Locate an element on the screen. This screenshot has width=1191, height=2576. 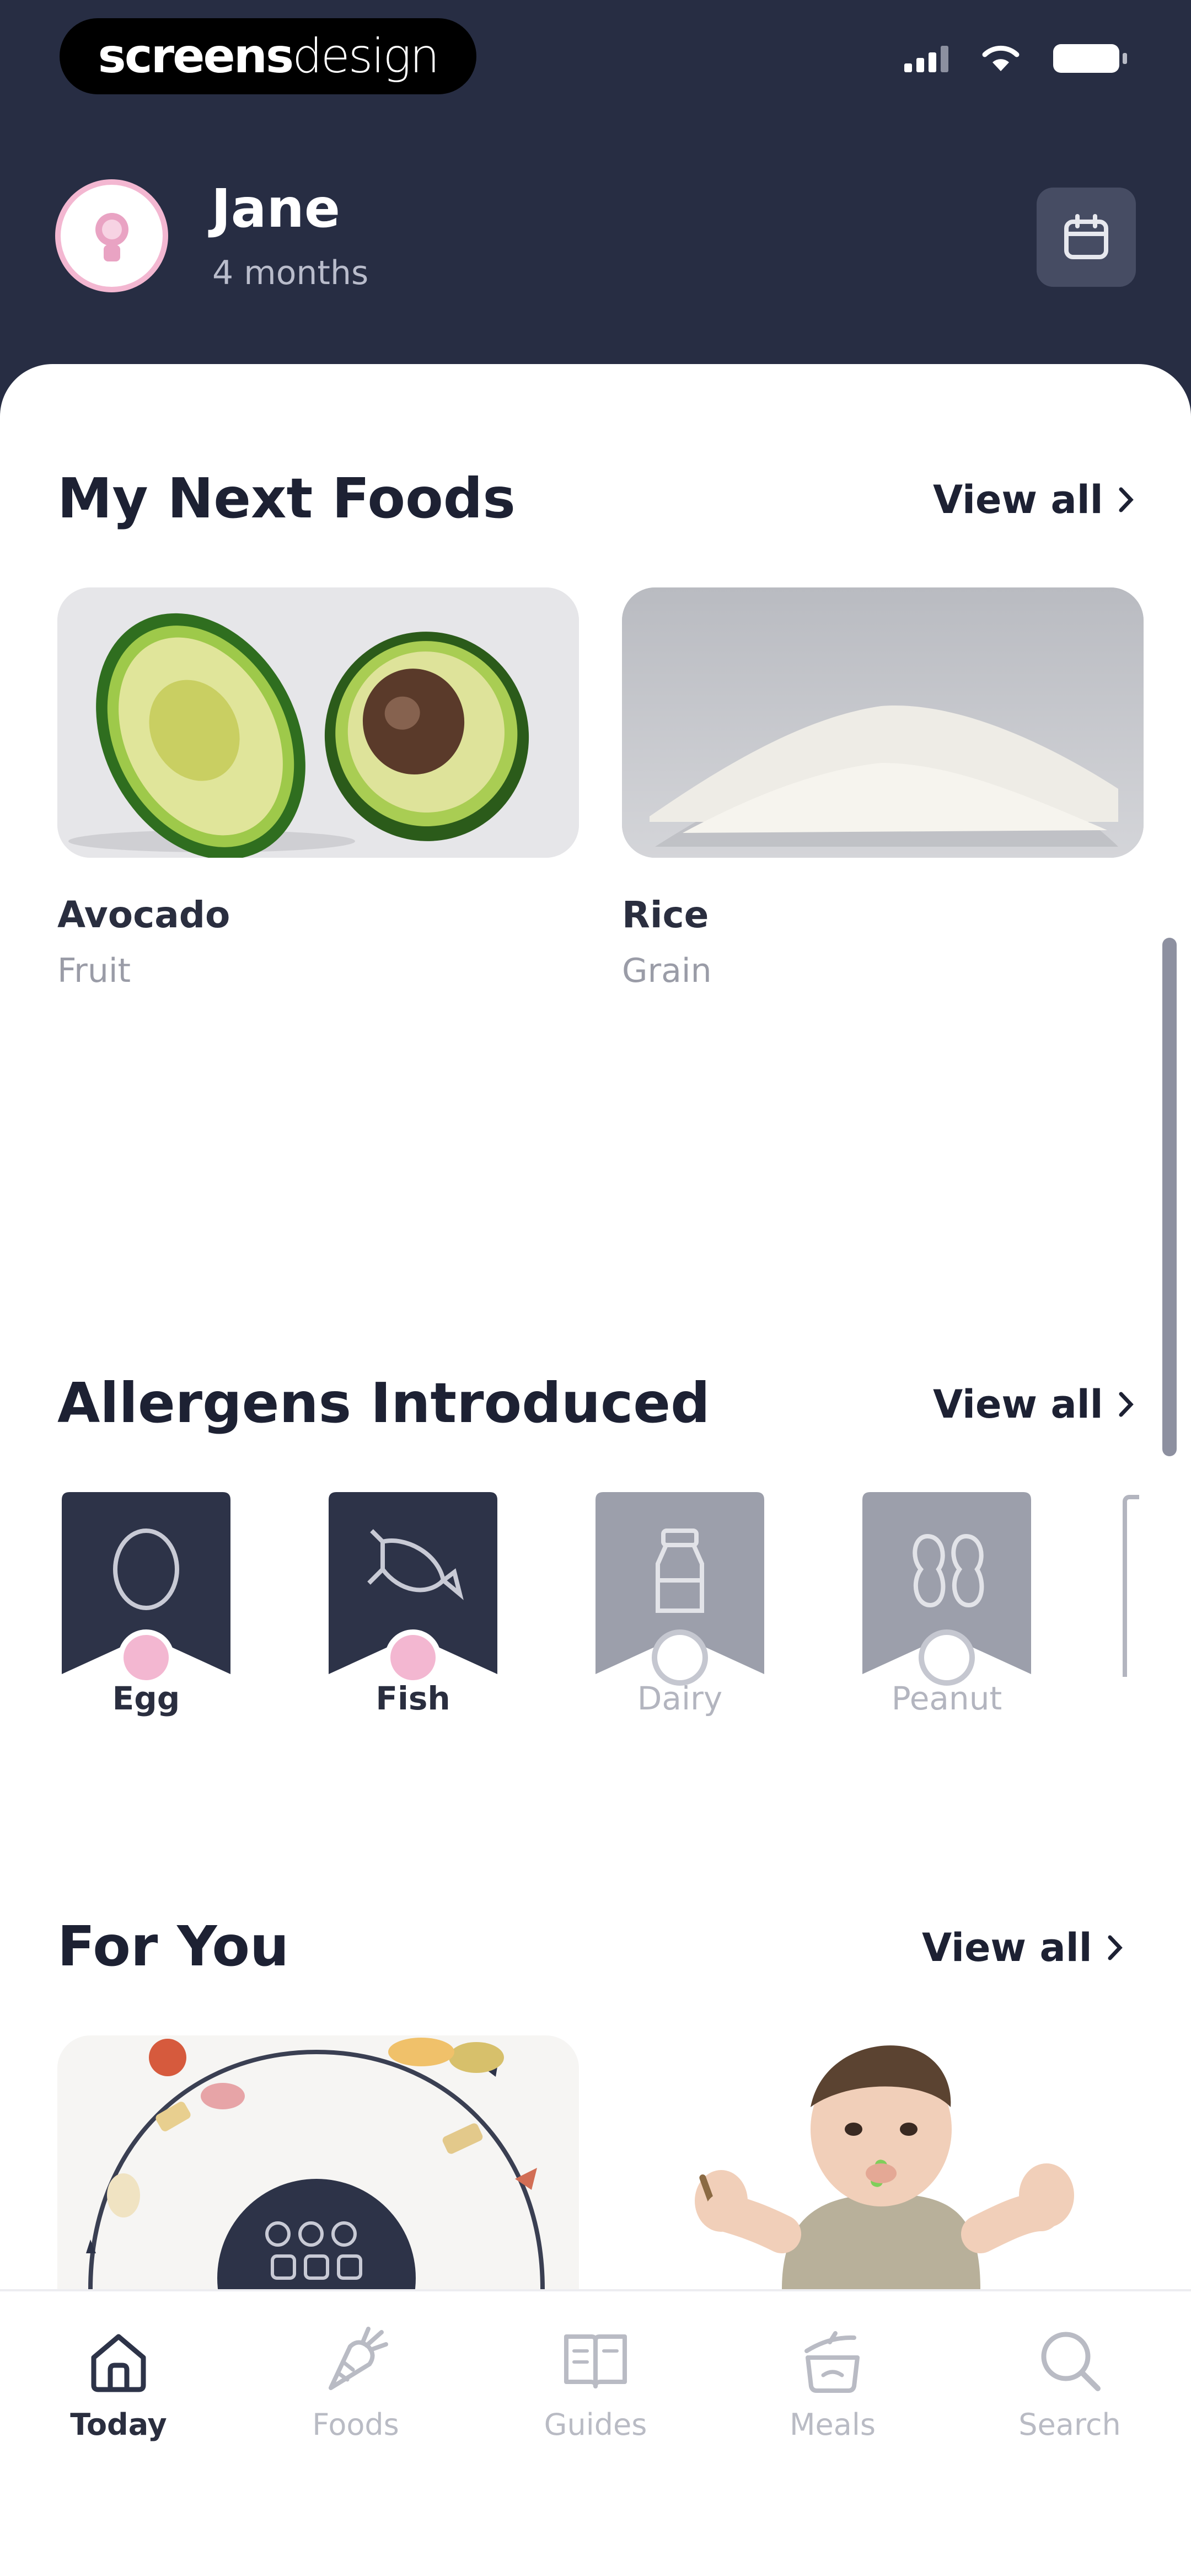
allergen-label: Fish is located at coordinates (412, 1698).